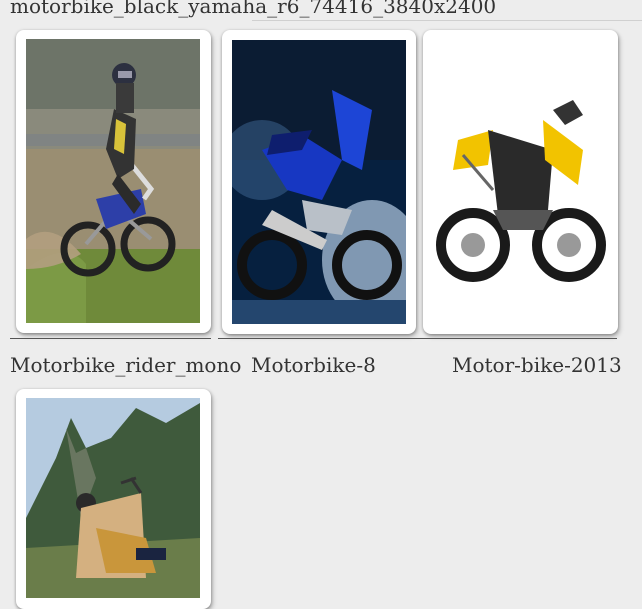 Image resolution: width=642 pixels, height=609 pixels. I want to click on gallery-caption: Motorbike-8, so click(313, 365).